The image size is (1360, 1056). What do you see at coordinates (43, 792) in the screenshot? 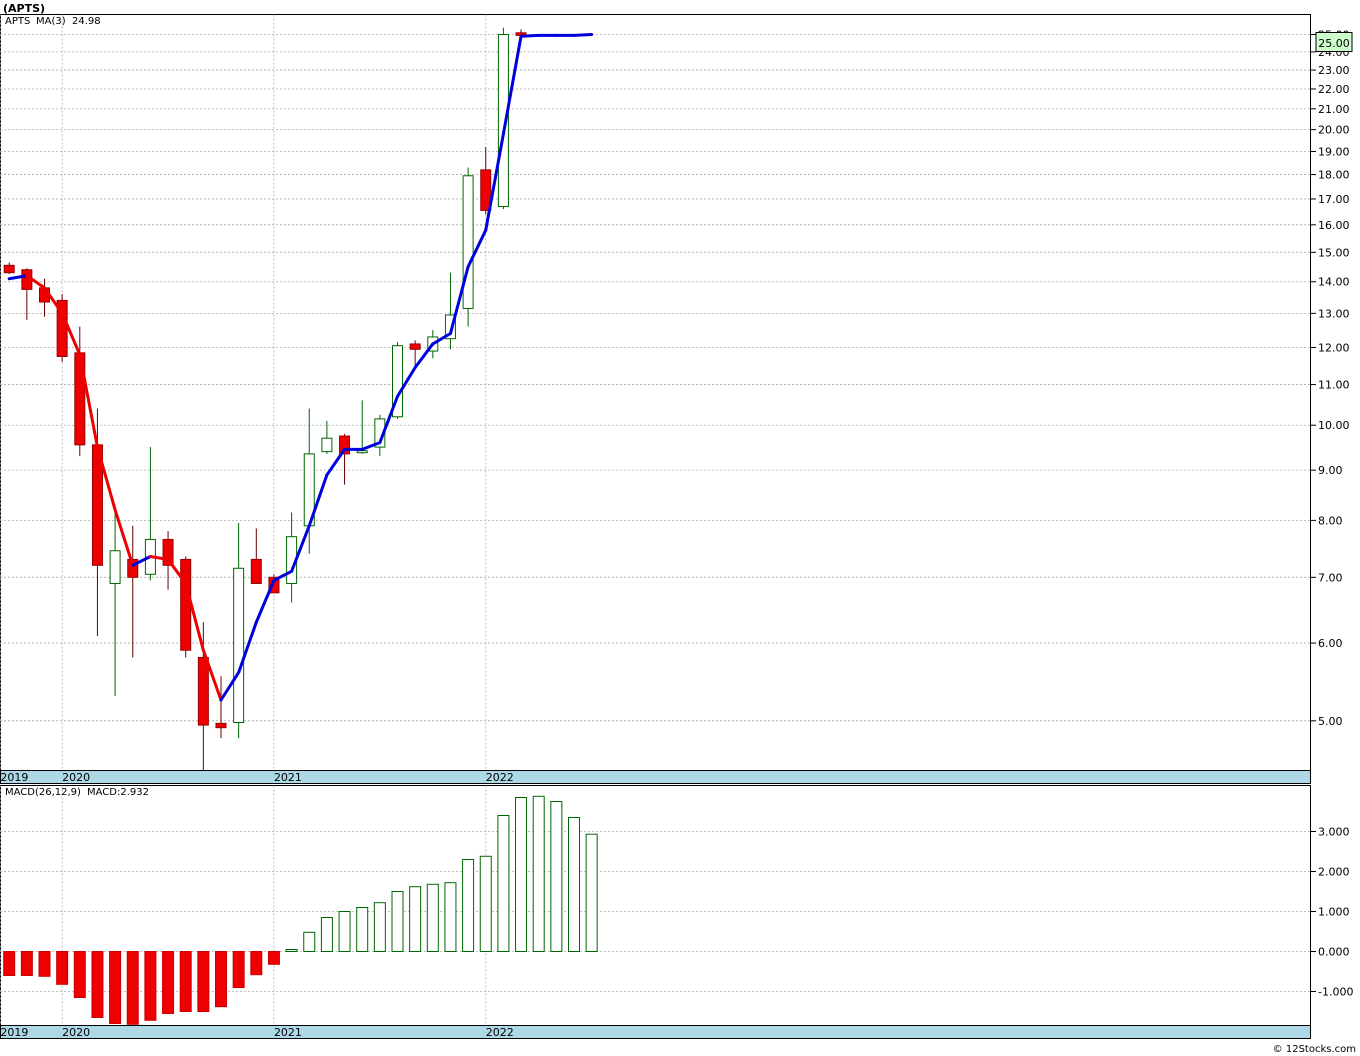
I see `macd-legend-name: MACD(26,12,9)` at bounding box center [43, 792].